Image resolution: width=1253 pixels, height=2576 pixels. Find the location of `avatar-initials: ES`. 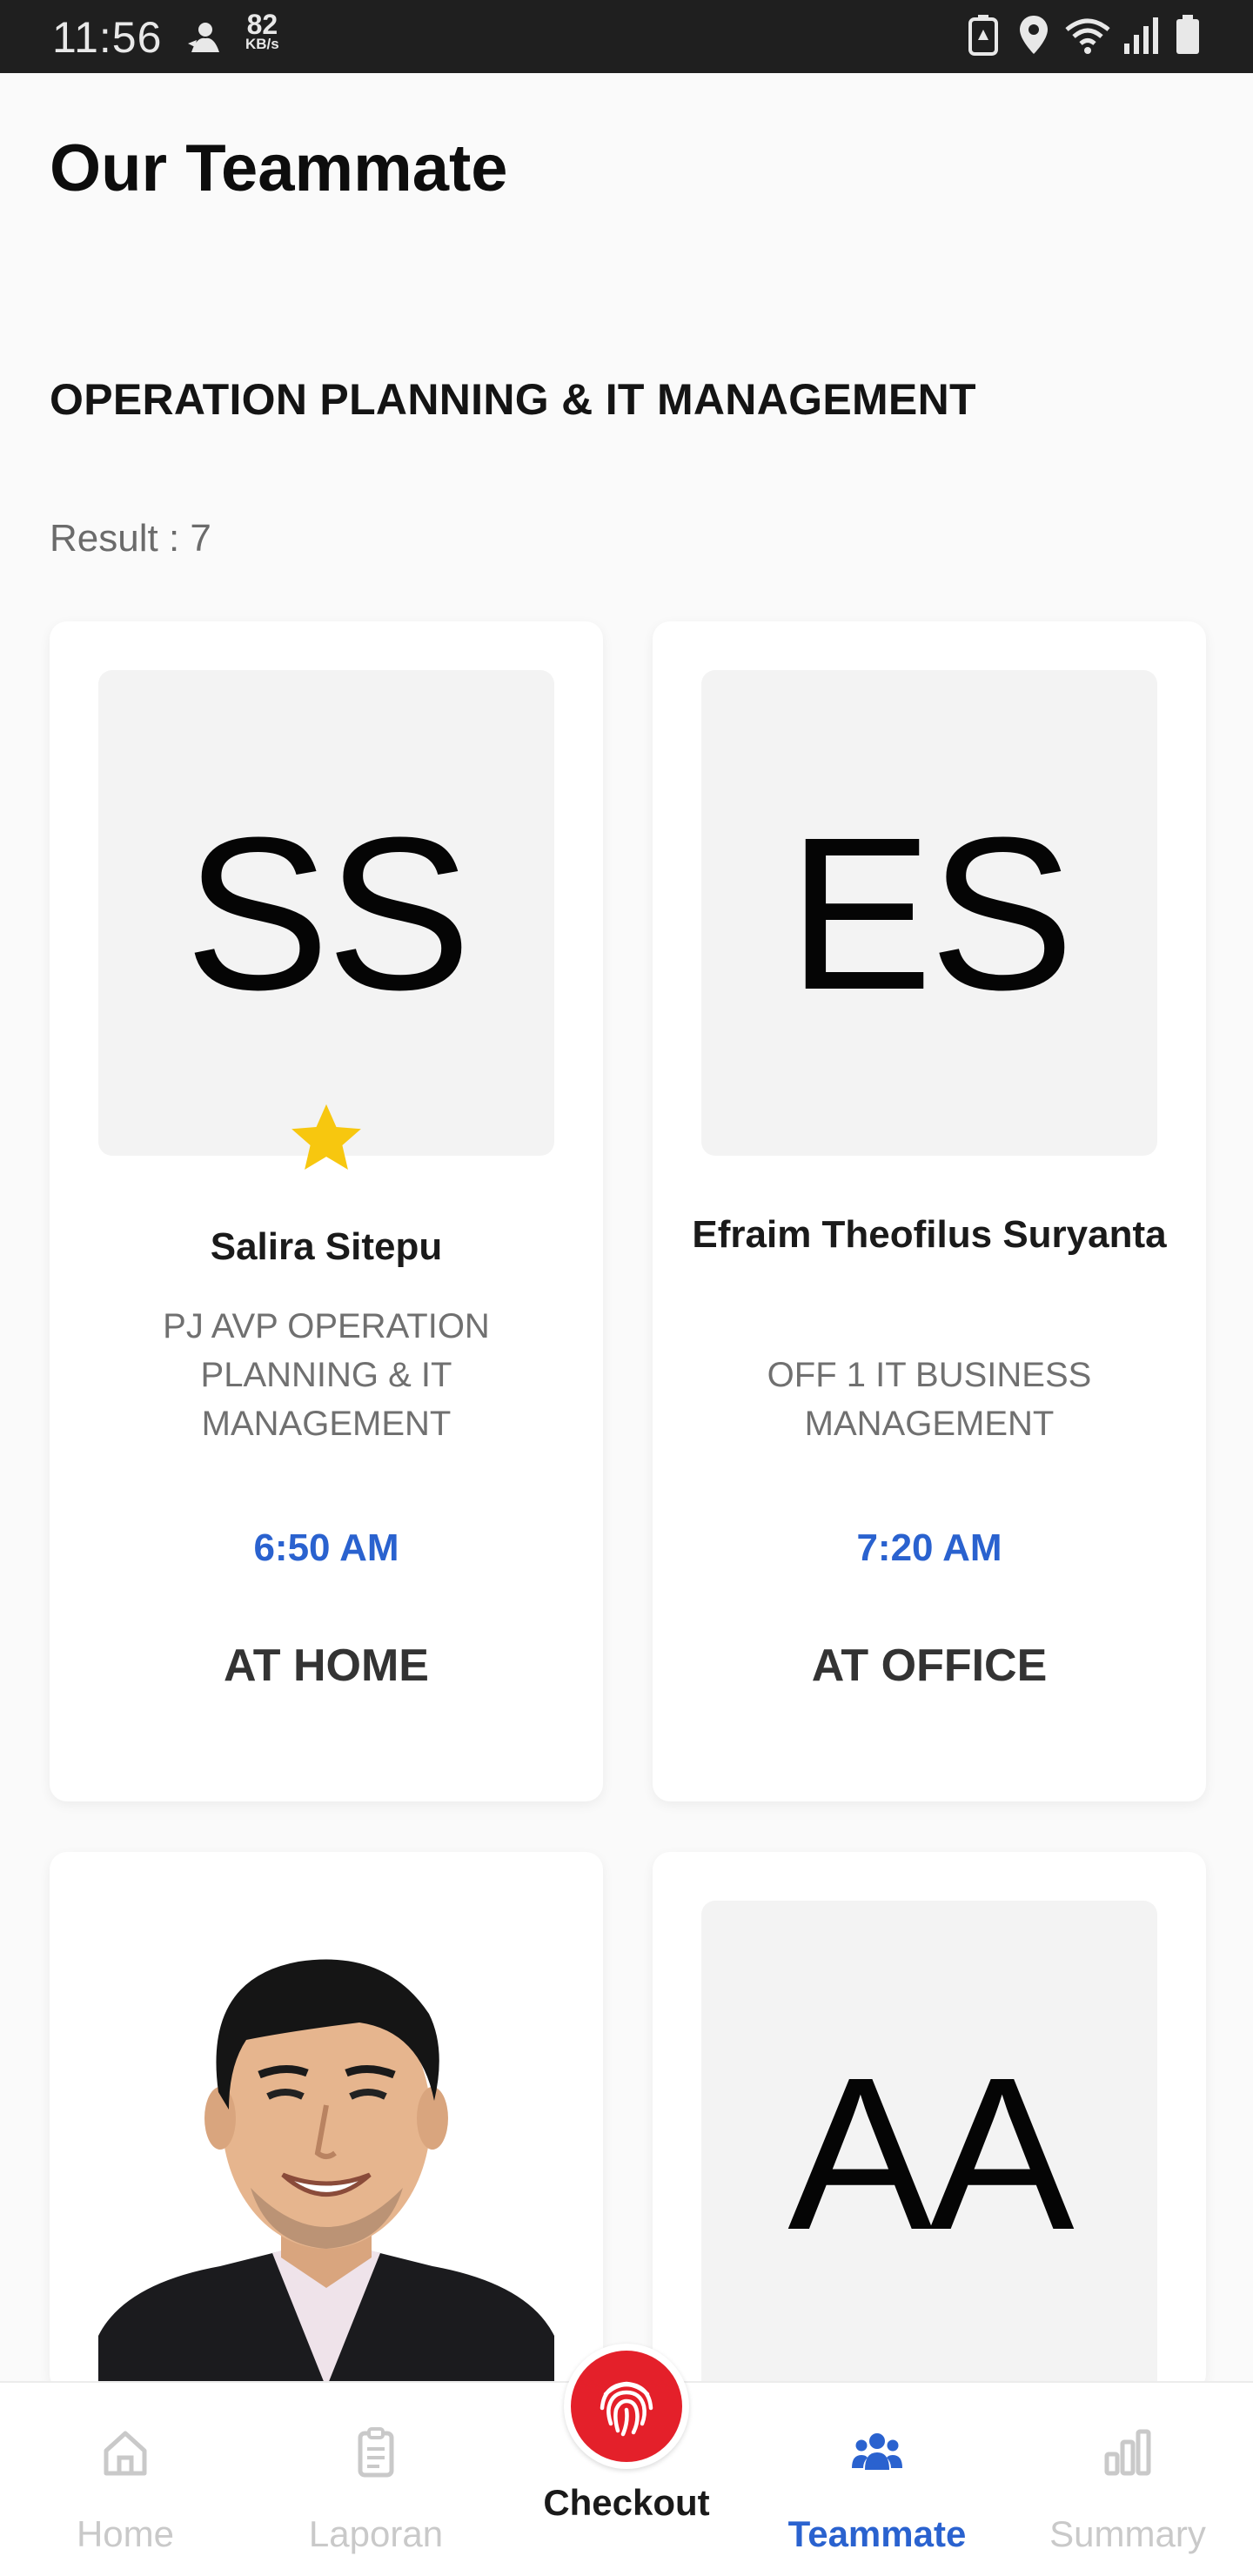

avatar-initials: ES is located at coordinates (930, 913).